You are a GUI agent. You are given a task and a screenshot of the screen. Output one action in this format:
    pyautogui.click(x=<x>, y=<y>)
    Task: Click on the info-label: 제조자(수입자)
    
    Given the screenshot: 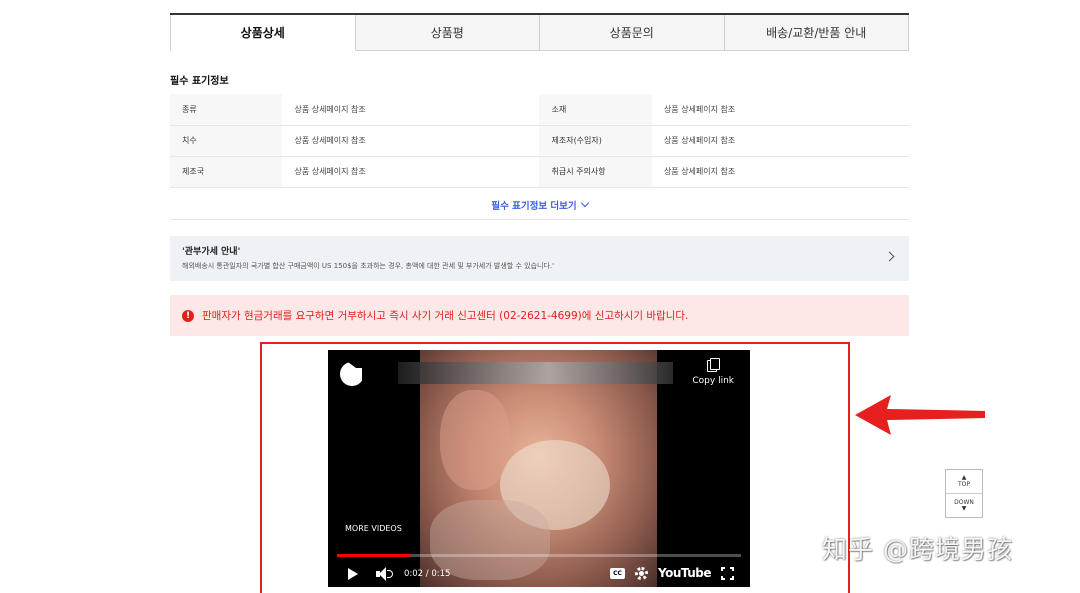 What is the action you would take?
    pyautogui.click(x=595, y=141)
    